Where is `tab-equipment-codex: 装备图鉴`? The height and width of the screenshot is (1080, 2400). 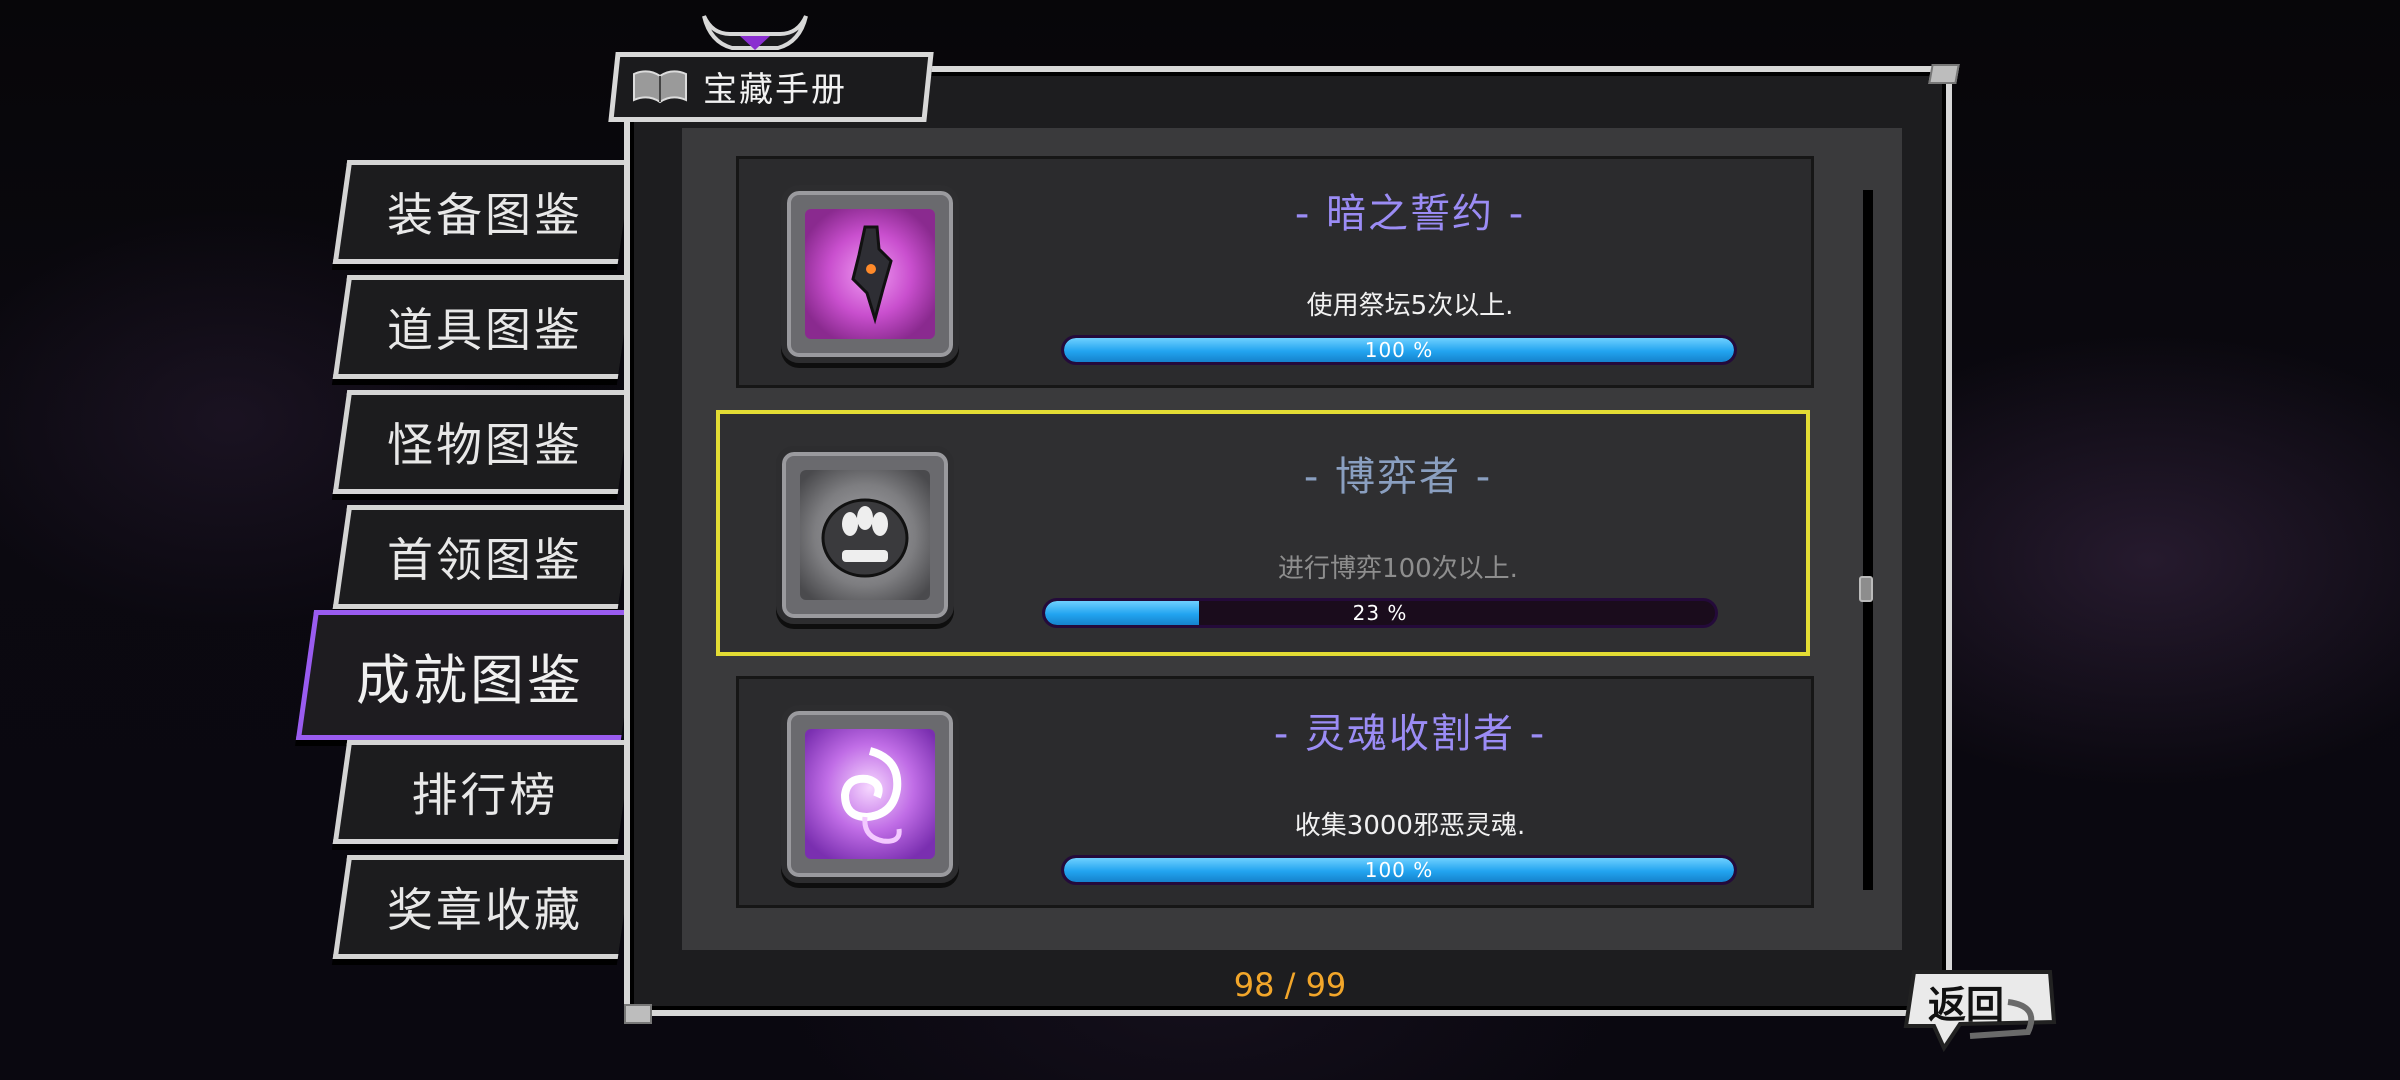
tab-equipment-codex: 装备图鉴 is located at coordinates (482, 212).